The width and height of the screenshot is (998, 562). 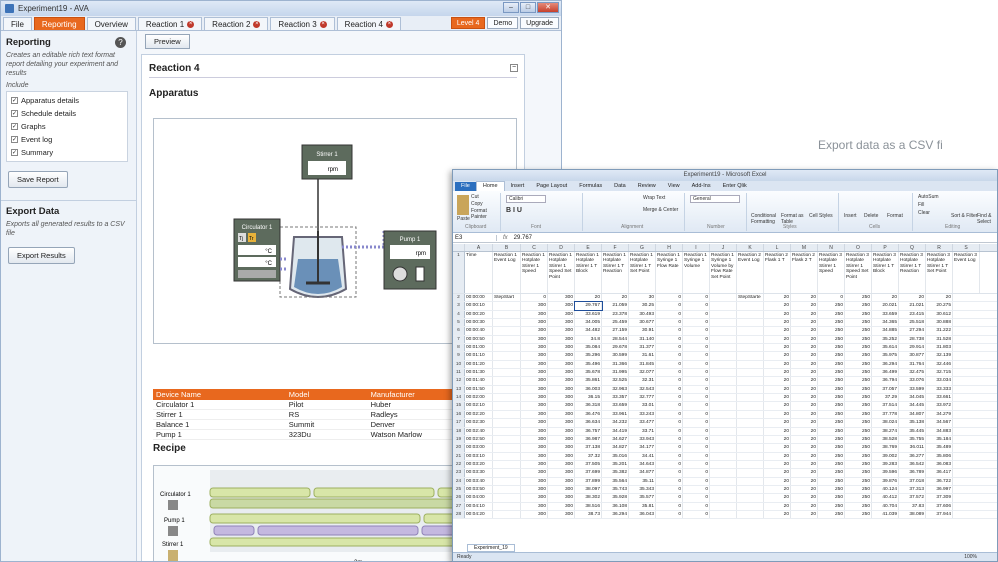 What do you see at coordinates (939, 331) in the screenshot?
I see `cell: 31.222` at bounding box center [939, 331].